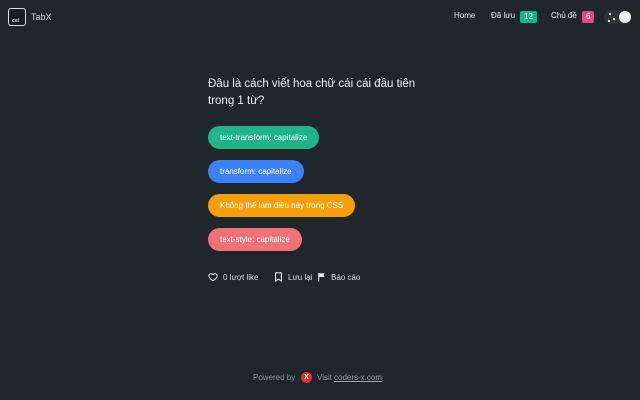 This screenshot has width=640, height=400. I want to click on nav-topics: Chủ đề, so click(564, 15).